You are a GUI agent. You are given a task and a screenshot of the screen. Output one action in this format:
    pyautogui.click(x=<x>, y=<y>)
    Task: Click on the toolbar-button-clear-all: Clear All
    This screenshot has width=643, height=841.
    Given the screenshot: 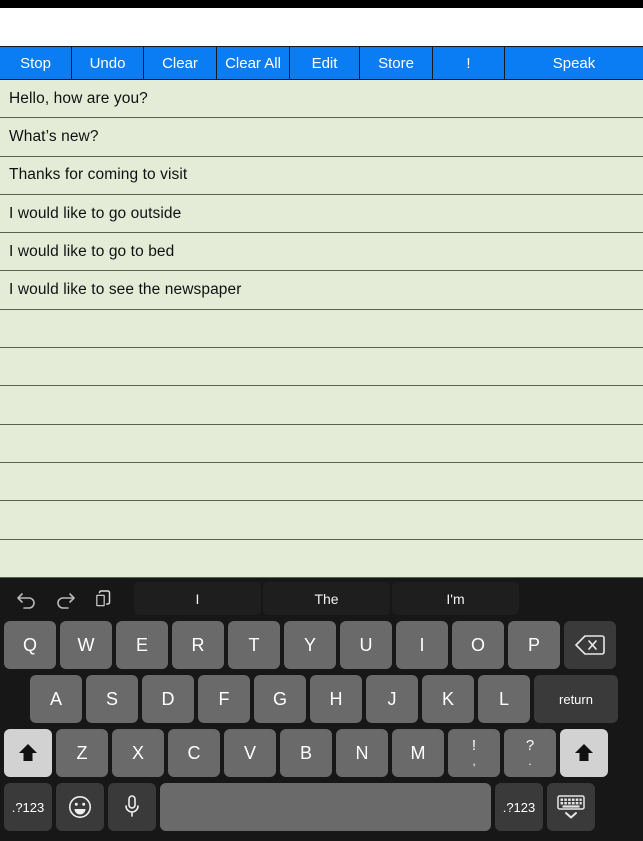 What is the action you would take?
    pyautogui.click(x=253, y=63)
    